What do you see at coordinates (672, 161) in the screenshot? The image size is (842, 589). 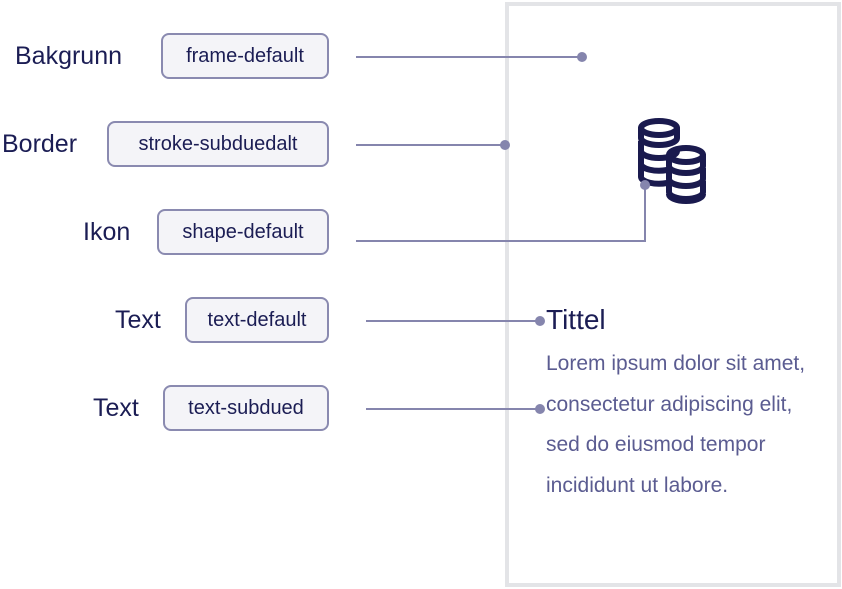 I see `coins-icon` at bounding box center [672, 161].